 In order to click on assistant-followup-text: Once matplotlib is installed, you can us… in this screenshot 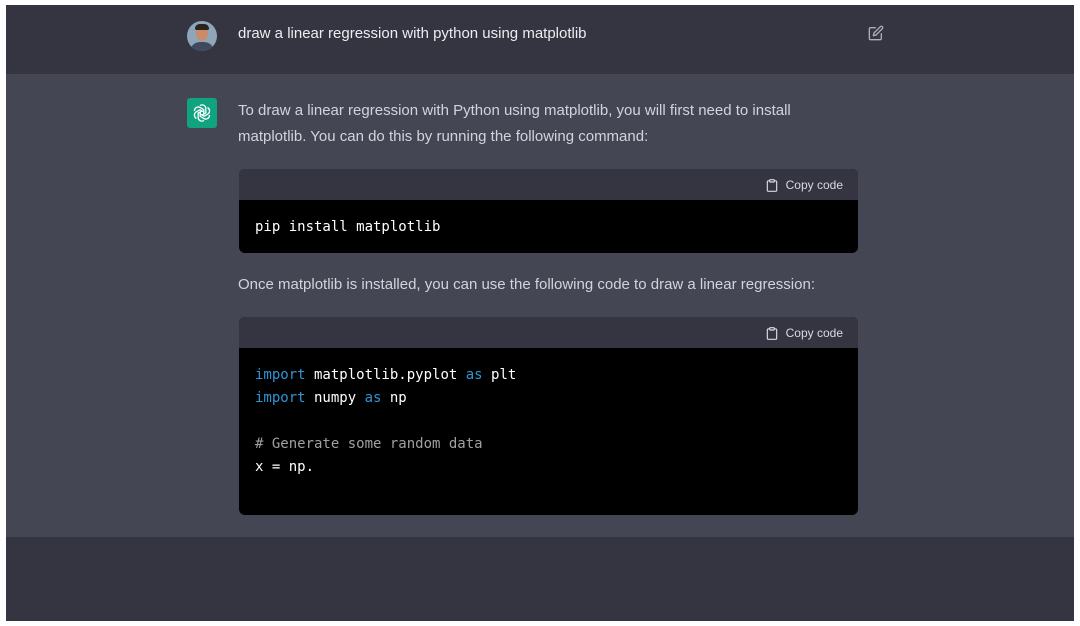, I will do `click(526, 284)`.